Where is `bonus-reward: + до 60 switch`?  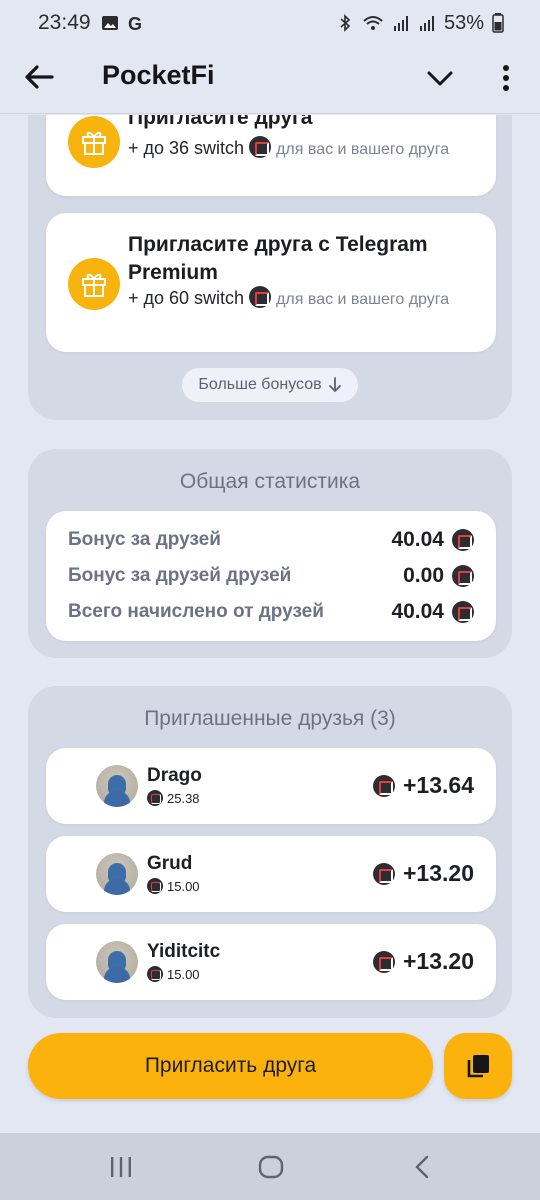 bonus-reward: + до 60 switch is located at coordinates (186, 298).